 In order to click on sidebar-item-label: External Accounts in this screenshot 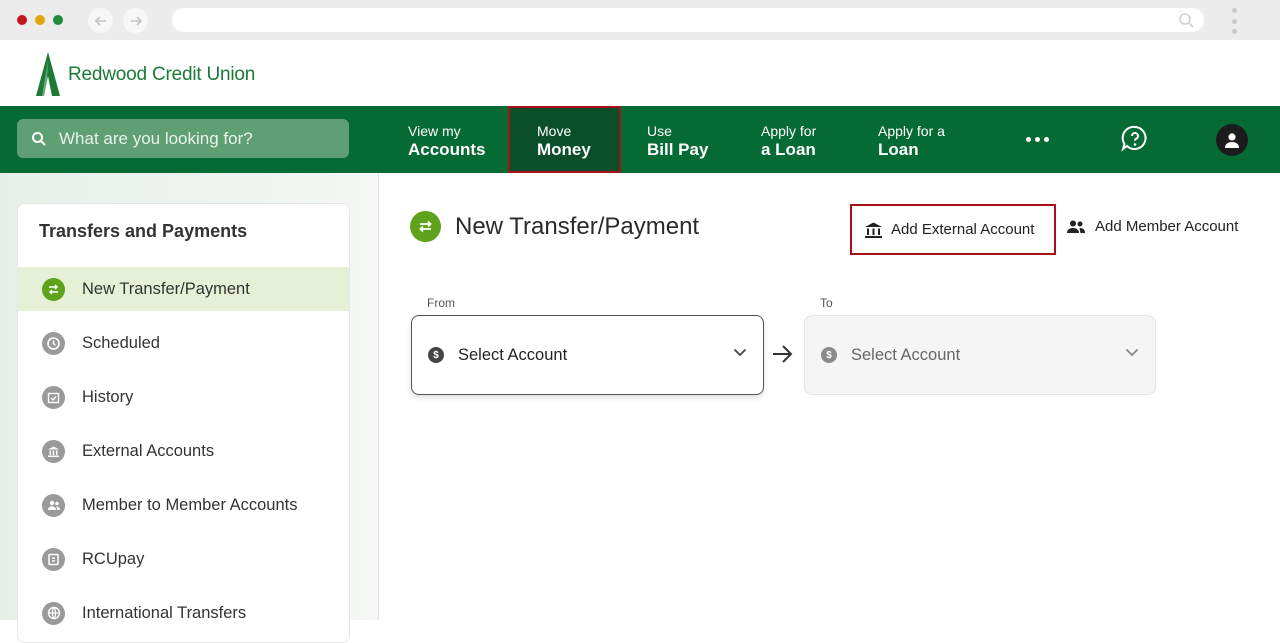, I will do `click(148, 450)`.